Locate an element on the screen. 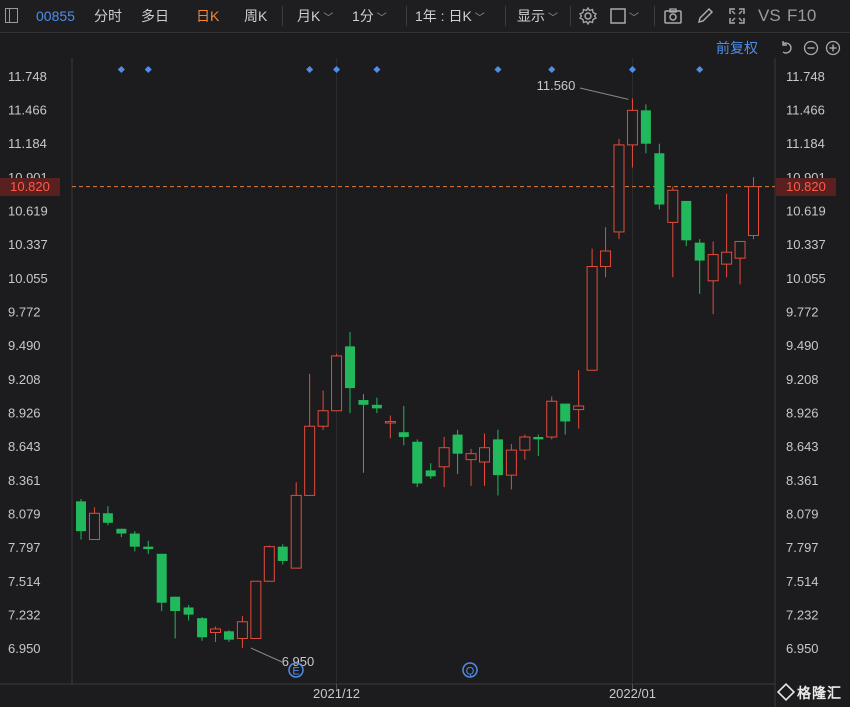  y-tick-label-left: 9.772 is located at coordinates (24, 312).